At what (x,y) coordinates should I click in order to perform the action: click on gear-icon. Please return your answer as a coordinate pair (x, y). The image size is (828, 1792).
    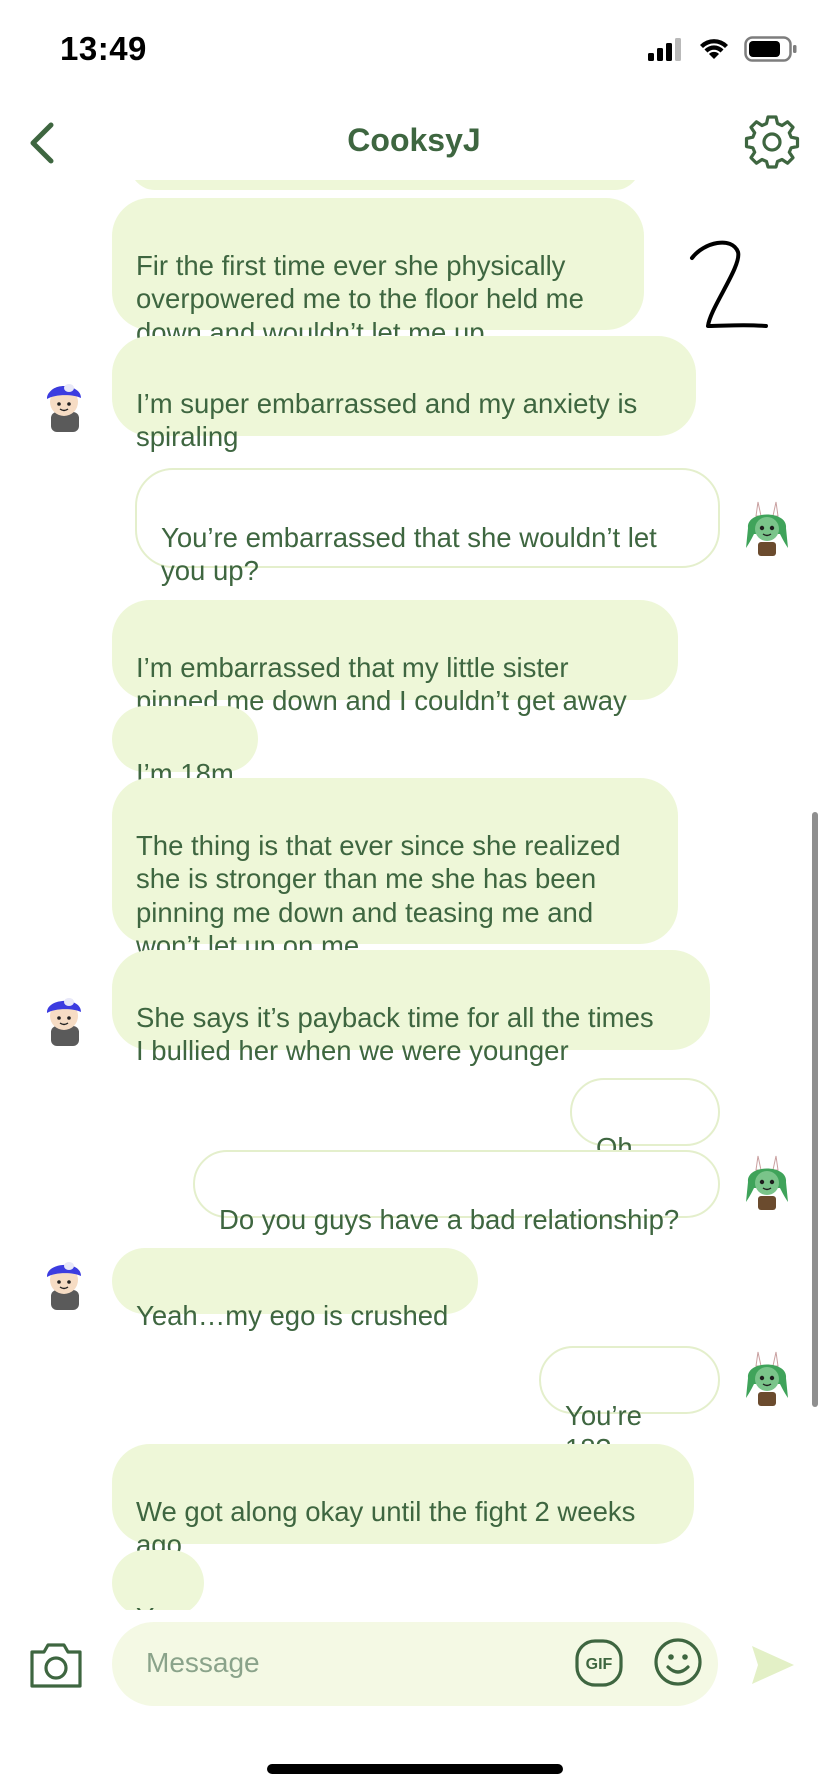
    Looking at the image, I should click on (772, 142).